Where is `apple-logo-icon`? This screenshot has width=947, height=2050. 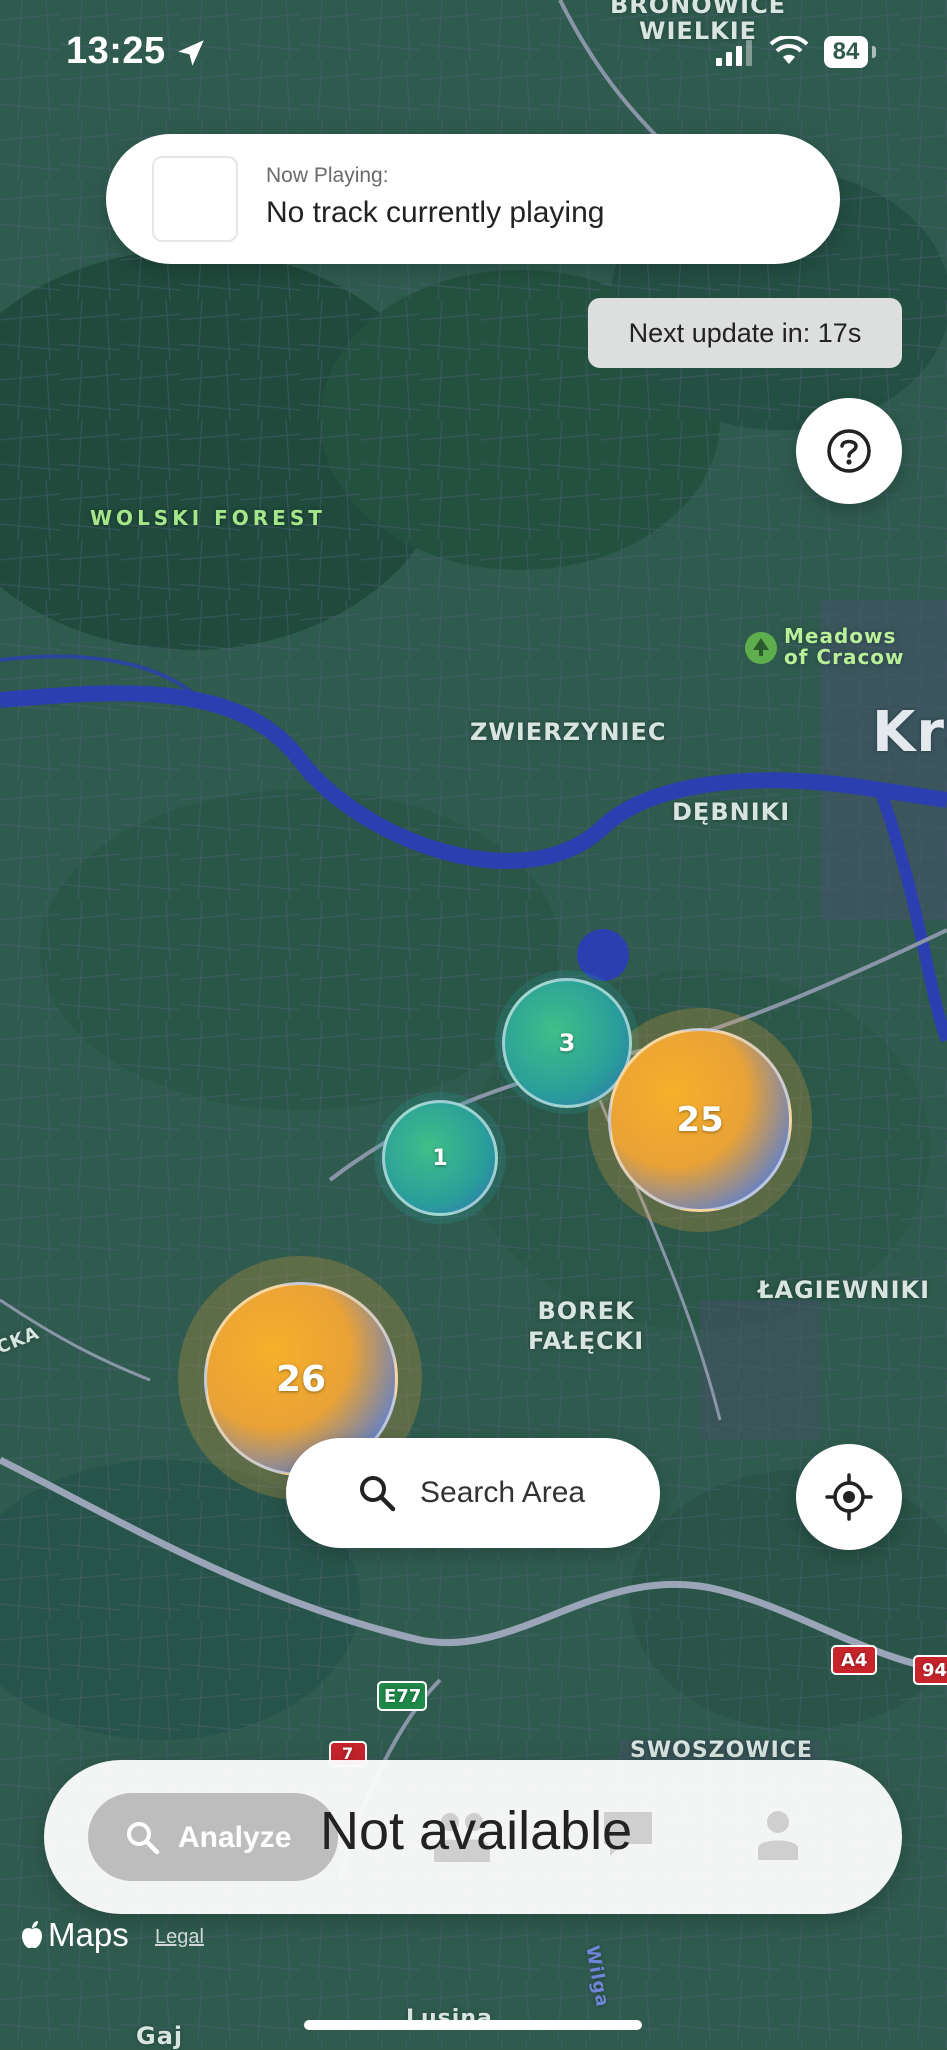 apple-logo-icon is located at coordinates (32, 1935).